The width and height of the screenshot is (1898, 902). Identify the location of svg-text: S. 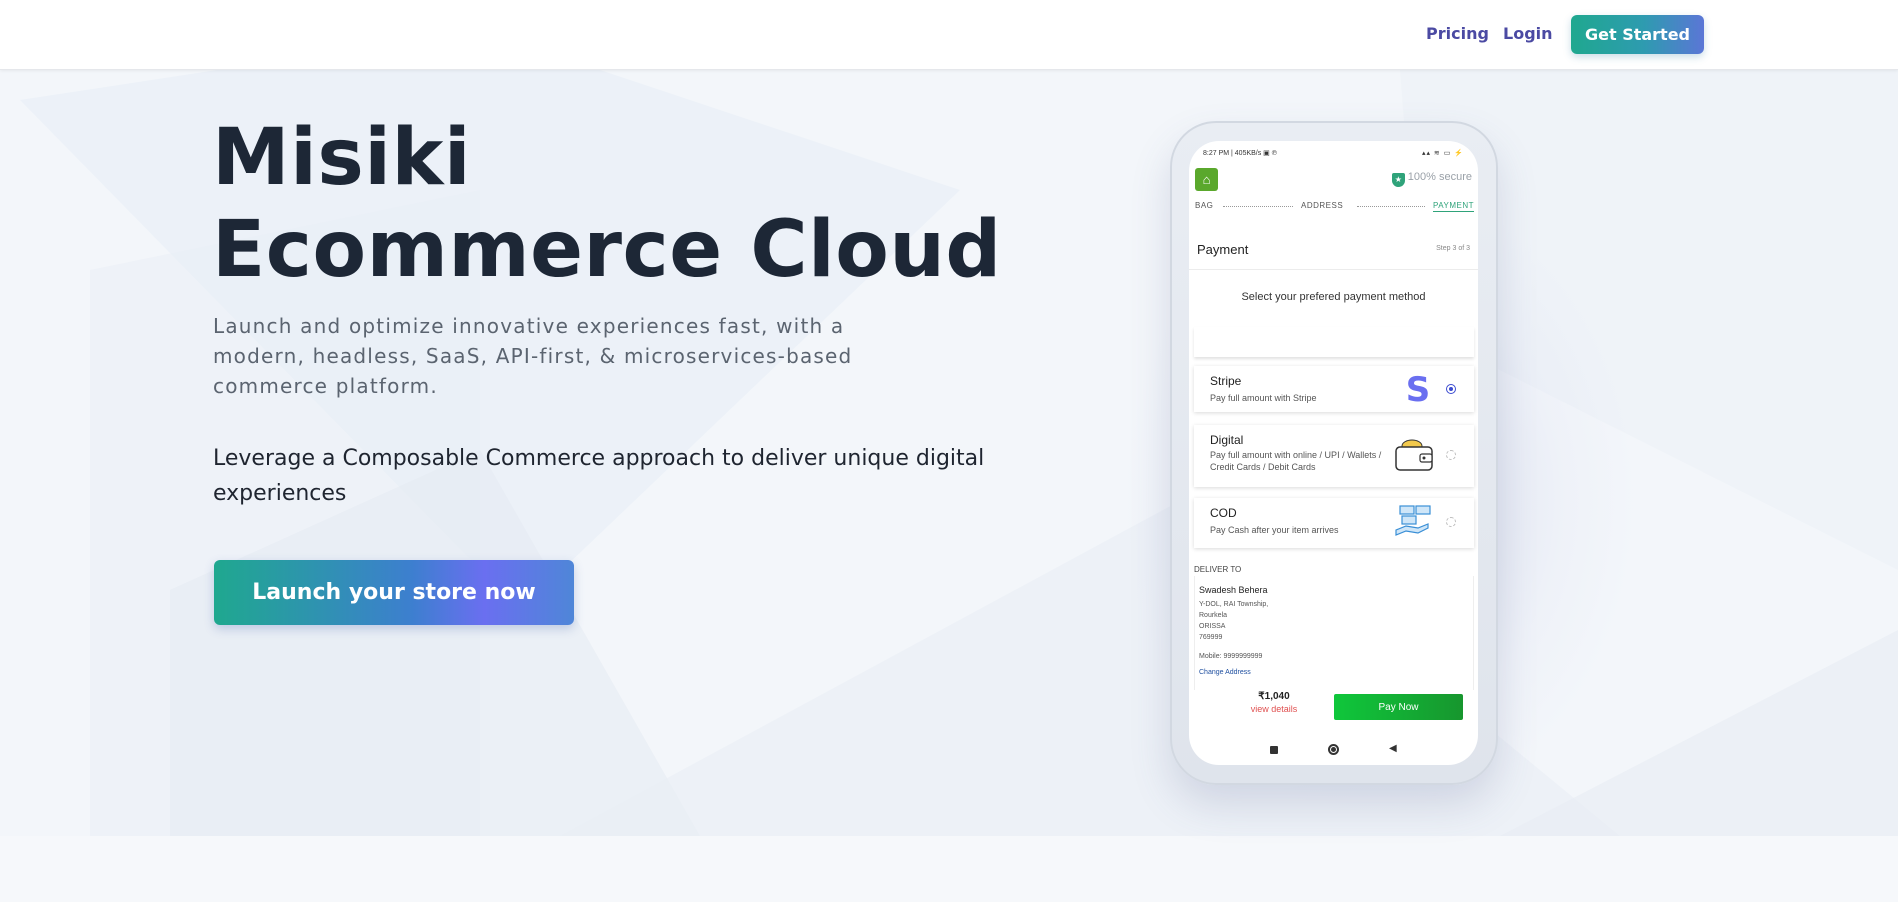
(1418, 389).